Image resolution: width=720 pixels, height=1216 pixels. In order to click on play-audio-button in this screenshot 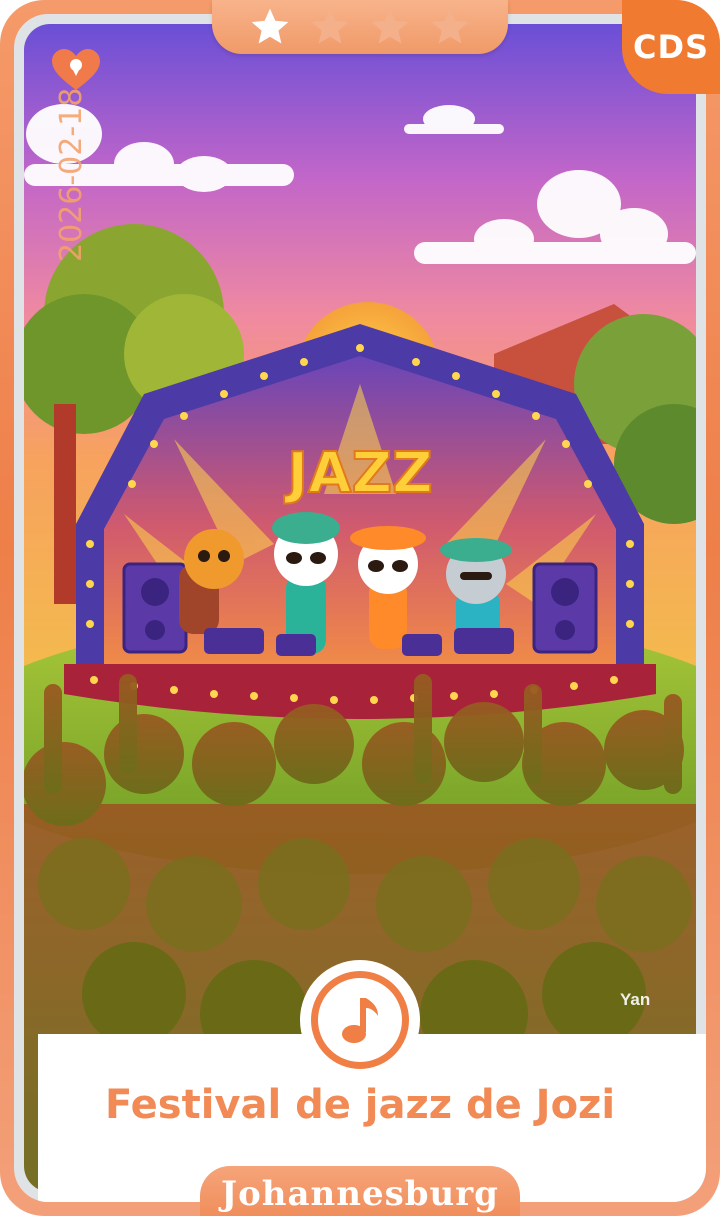, I will do `click(360, 1020)`.